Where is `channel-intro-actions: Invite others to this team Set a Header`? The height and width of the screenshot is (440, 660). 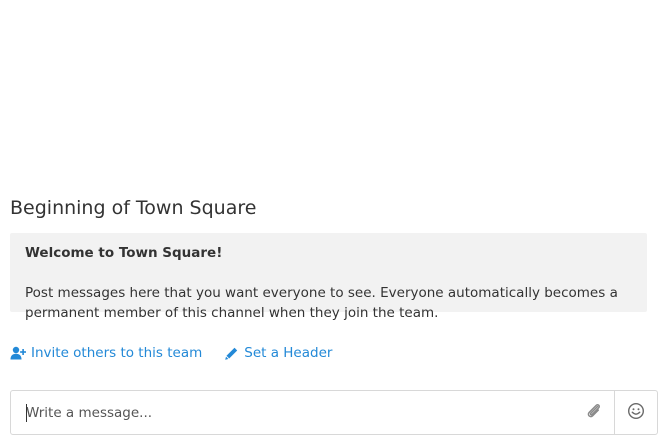 channel-intro-actions: Invite others to this team Set a Header is located at coordinates (181, 353).